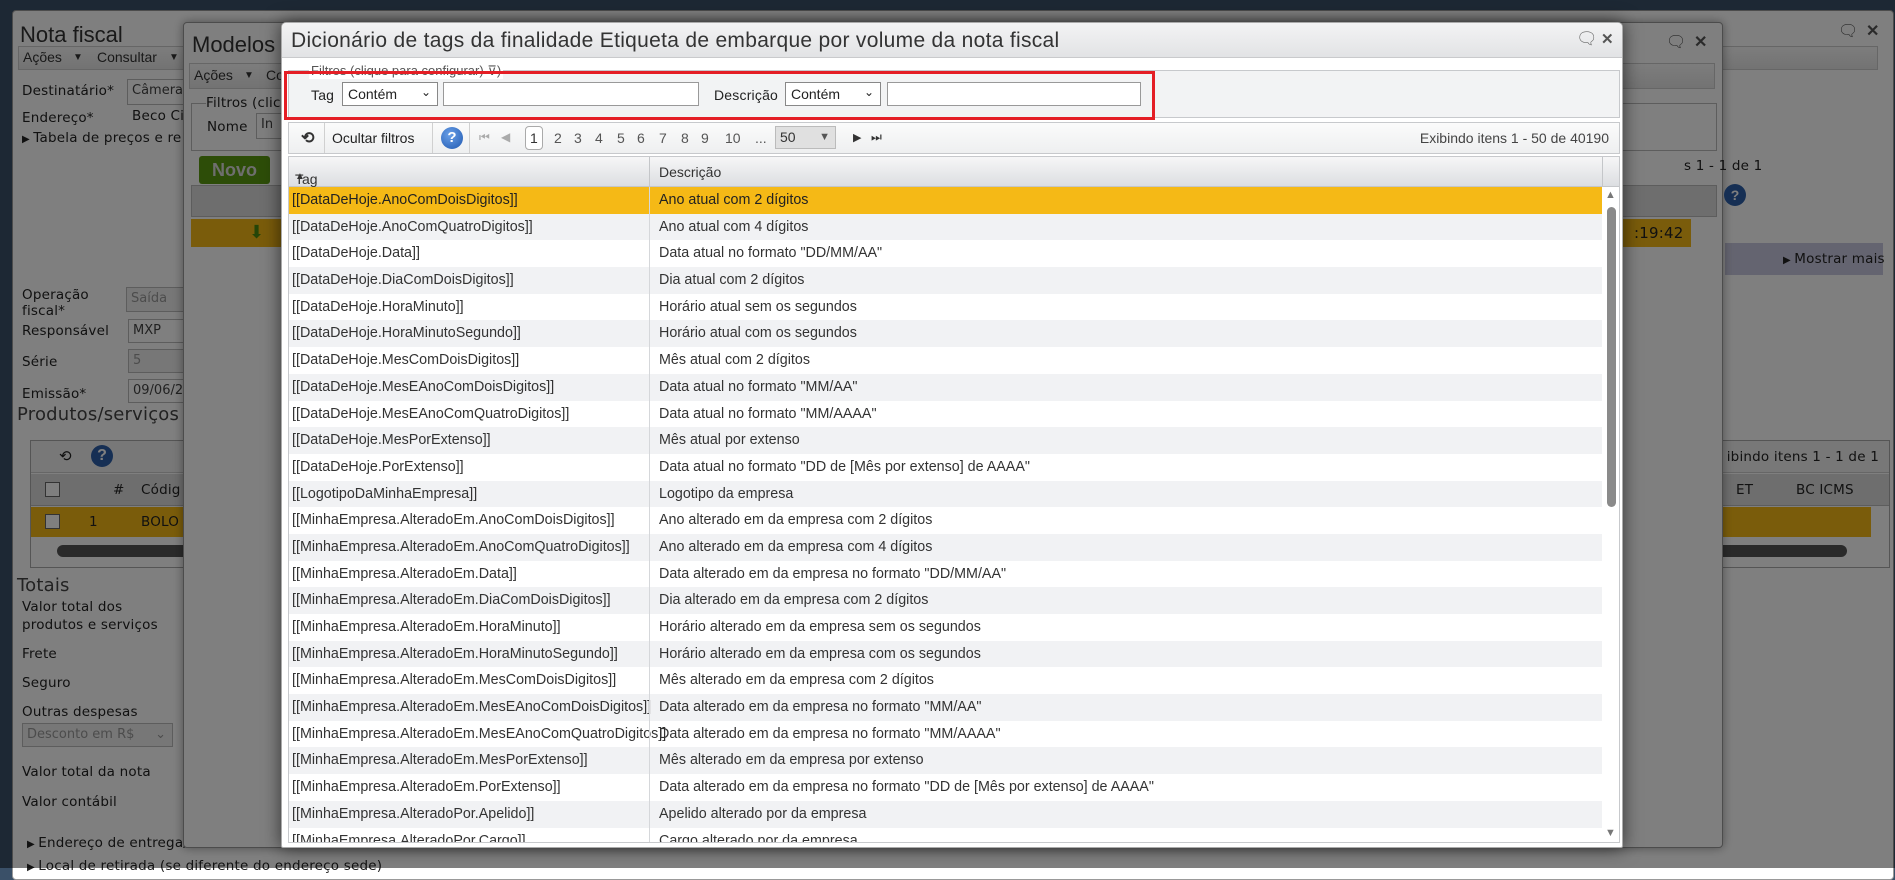 This screenshot has height=880, width=1895. Describe the element at coordinates (599, 138) in the screenshot. I see `page-link: 4` at that location.